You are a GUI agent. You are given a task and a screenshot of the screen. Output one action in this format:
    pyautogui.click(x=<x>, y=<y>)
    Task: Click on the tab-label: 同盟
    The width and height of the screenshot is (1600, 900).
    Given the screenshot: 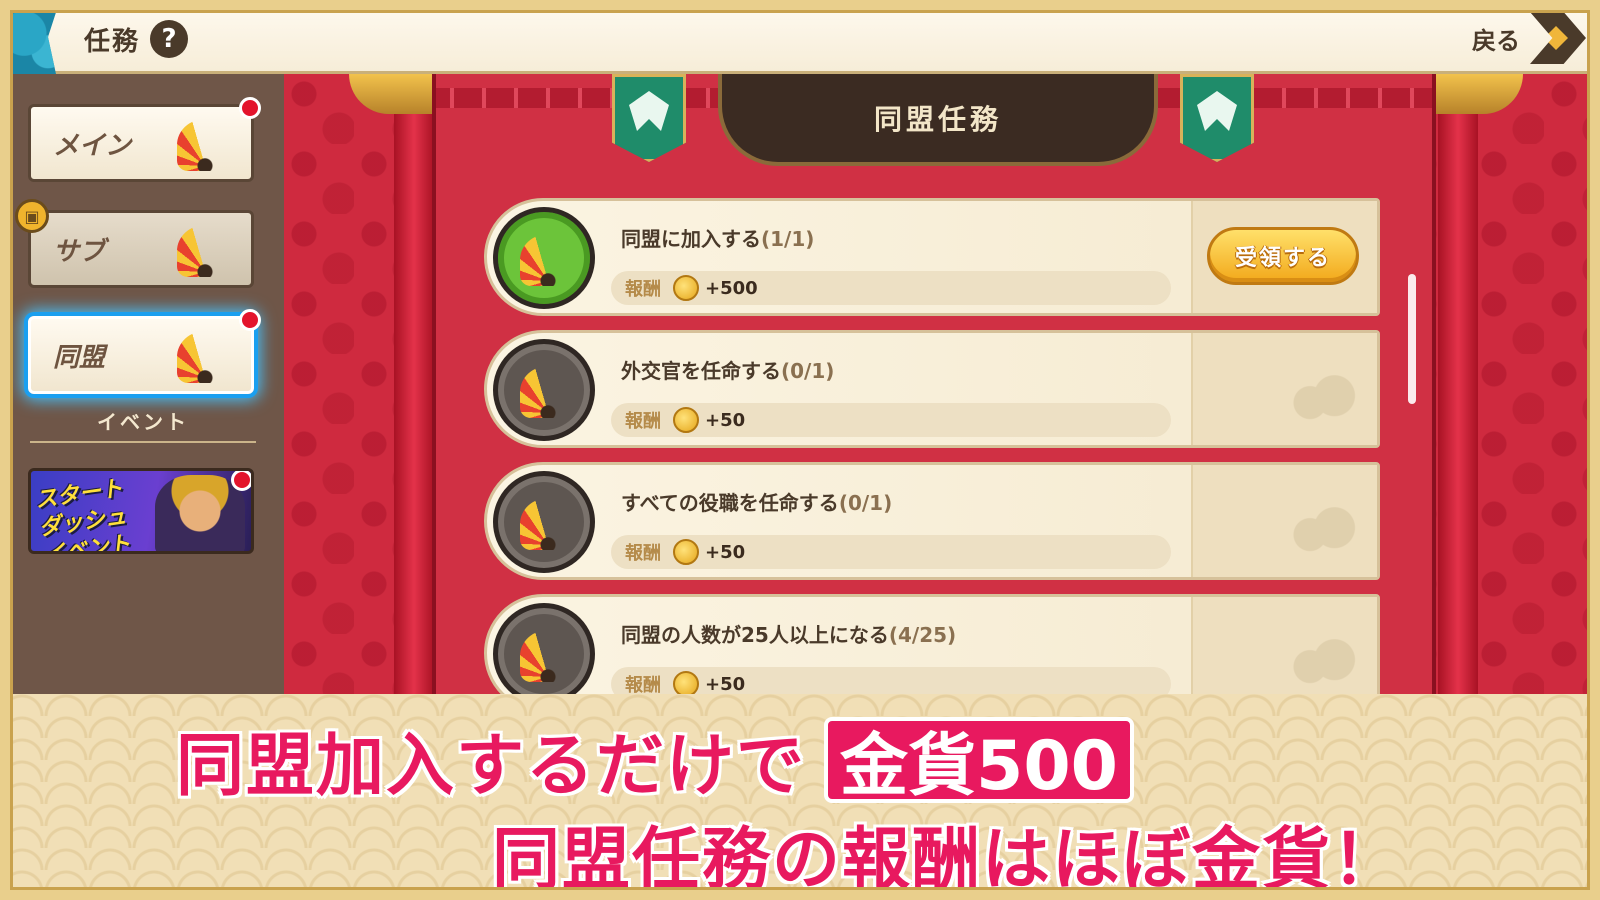 What is the action you would take?
    pyautogui.click(x=79, y=357)
    